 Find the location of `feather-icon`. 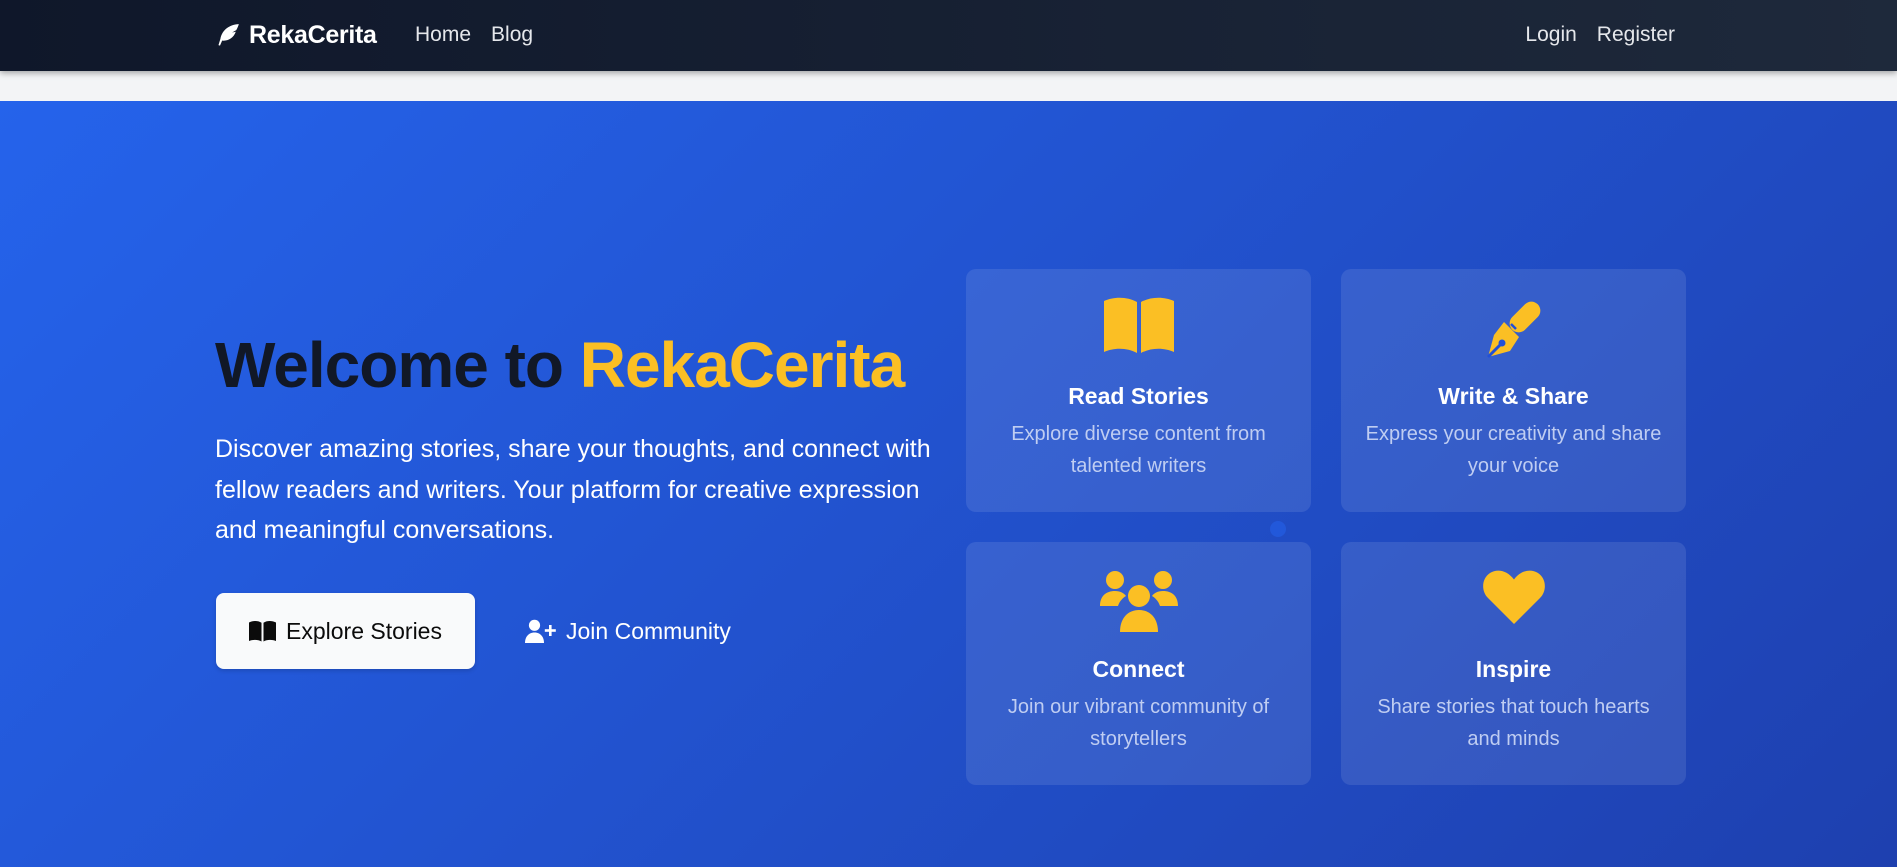

feather-icon is located at coordinates (228, 35).